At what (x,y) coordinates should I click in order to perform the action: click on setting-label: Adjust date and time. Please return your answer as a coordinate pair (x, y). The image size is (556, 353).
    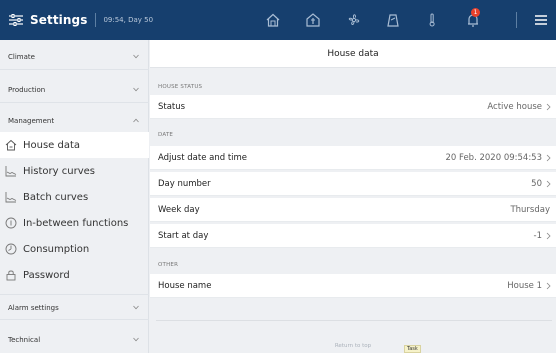
    Looking at the image, I should click on (203, 158).